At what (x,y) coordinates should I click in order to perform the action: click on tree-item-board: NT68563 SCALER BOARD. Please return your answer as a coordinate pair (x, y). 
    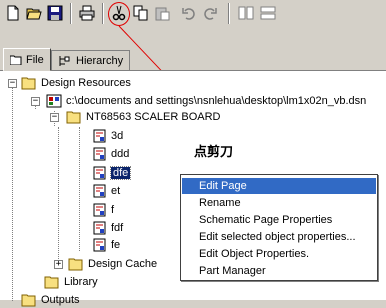
    Looking at the image, I should click on (143, 117).